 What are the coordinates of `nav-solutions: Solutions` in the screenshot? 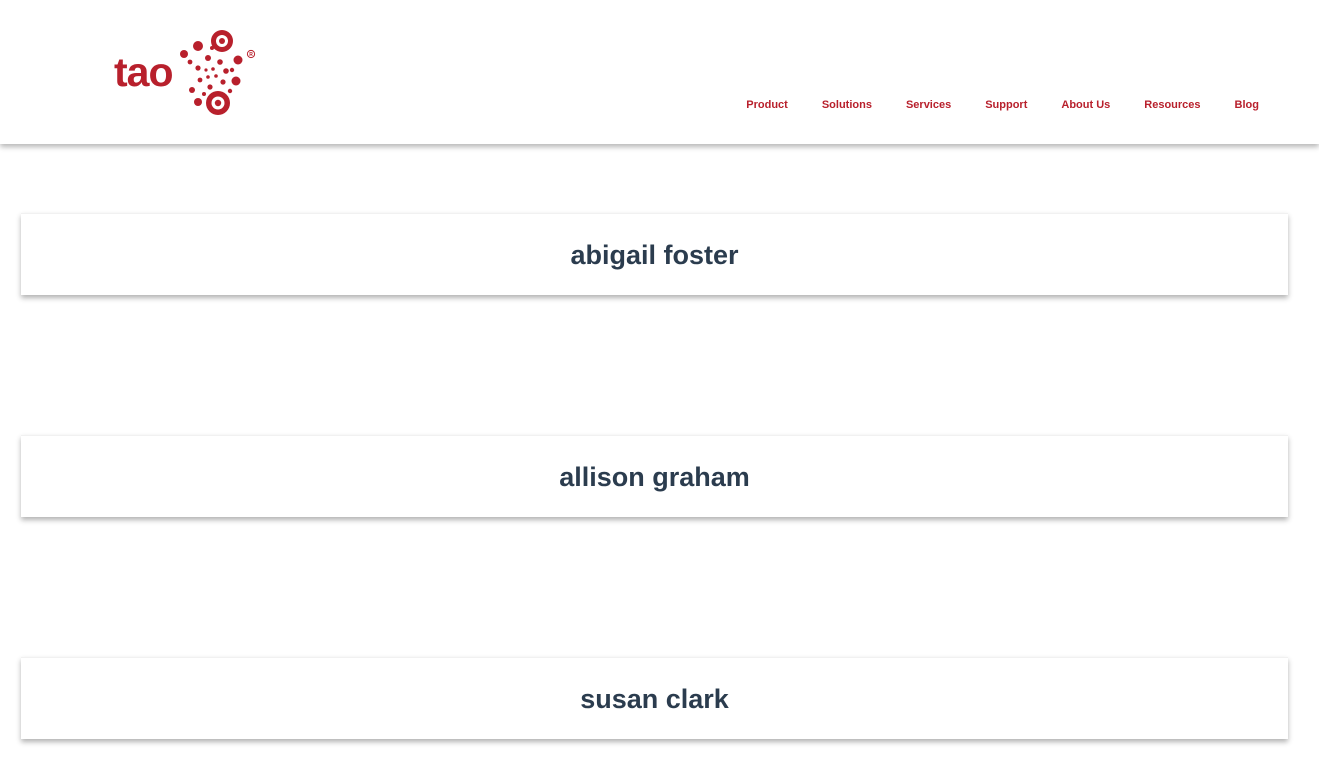 It's located at (847, 105).